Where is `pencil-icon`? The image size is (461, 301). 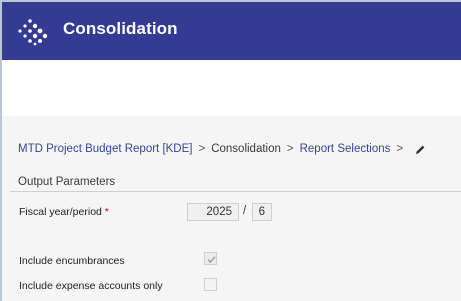 pencil-icon is located at coordinates (420, 149).